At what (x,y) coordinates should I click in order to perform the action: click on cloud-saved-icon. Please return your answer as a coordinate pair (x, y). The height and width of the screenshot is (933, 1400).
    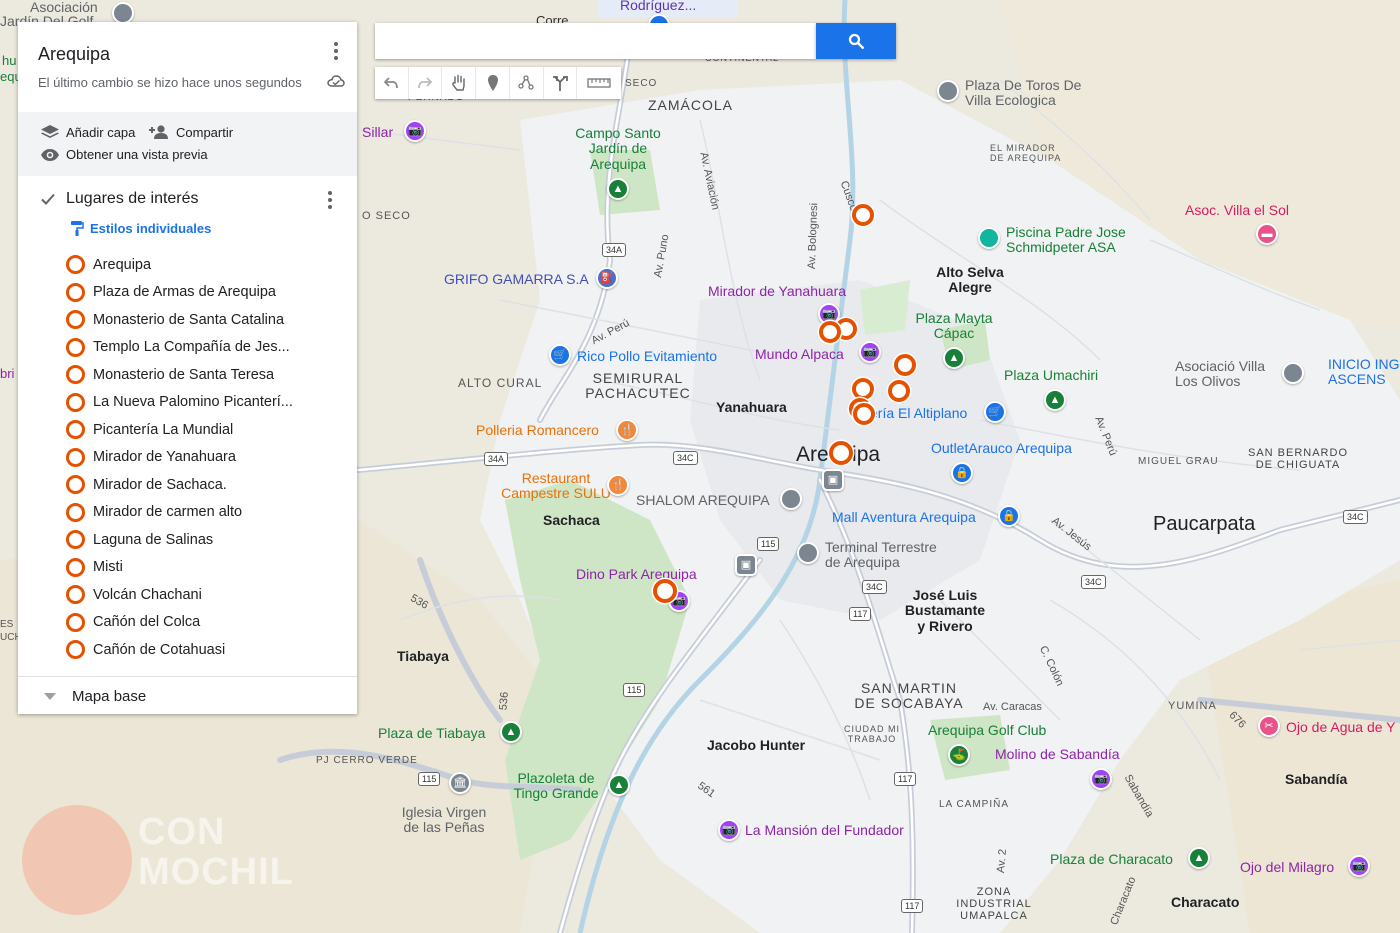
    Looking at the image, I should click on (336, 81).